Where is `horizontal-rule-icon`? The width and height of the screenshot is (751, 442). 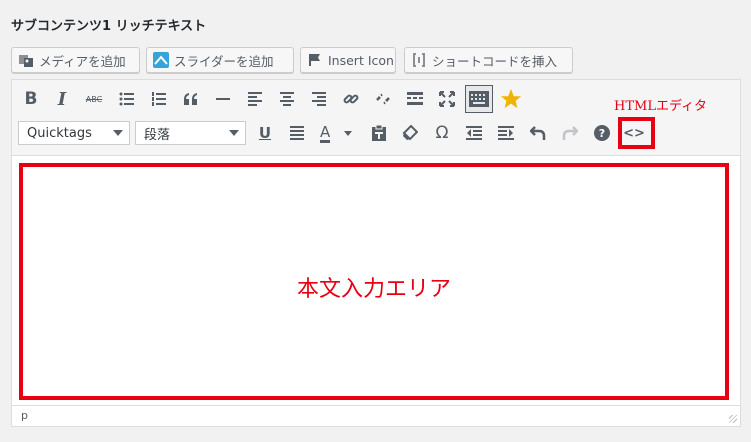
horizontal-rule-icon is located at coordinates (223, 99).